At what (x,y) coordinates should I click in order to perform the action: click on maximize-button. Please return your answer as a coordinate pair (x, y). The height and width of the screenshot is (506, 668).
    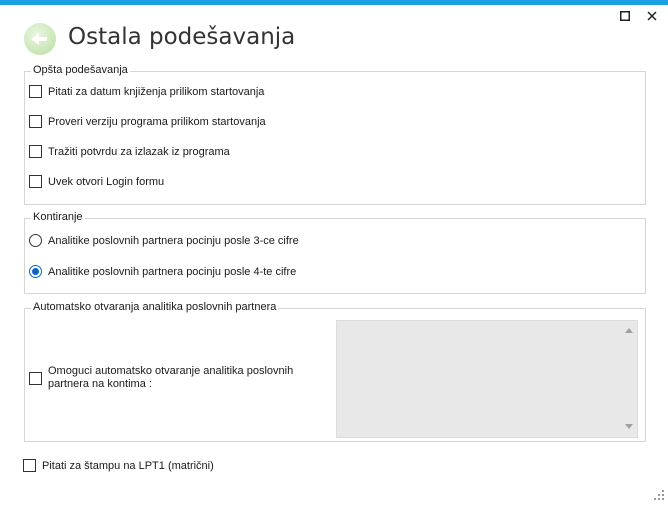
    Looking at the image, I should click on (625, 16).